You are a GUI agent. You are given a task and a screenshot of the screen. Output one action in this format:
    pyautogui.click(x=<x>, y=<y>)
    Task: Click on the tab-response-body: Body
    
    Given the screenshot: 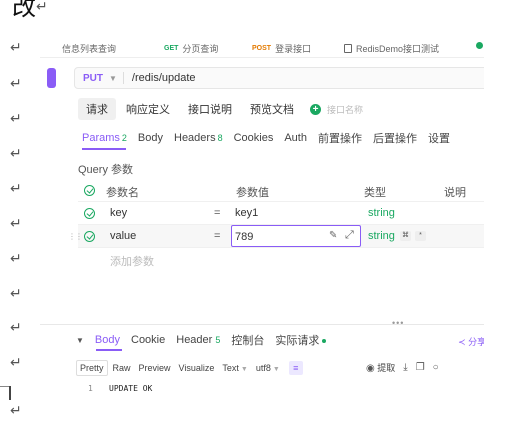 What is the action you would take?
    pyautogui.click(x=107, y=340)
    